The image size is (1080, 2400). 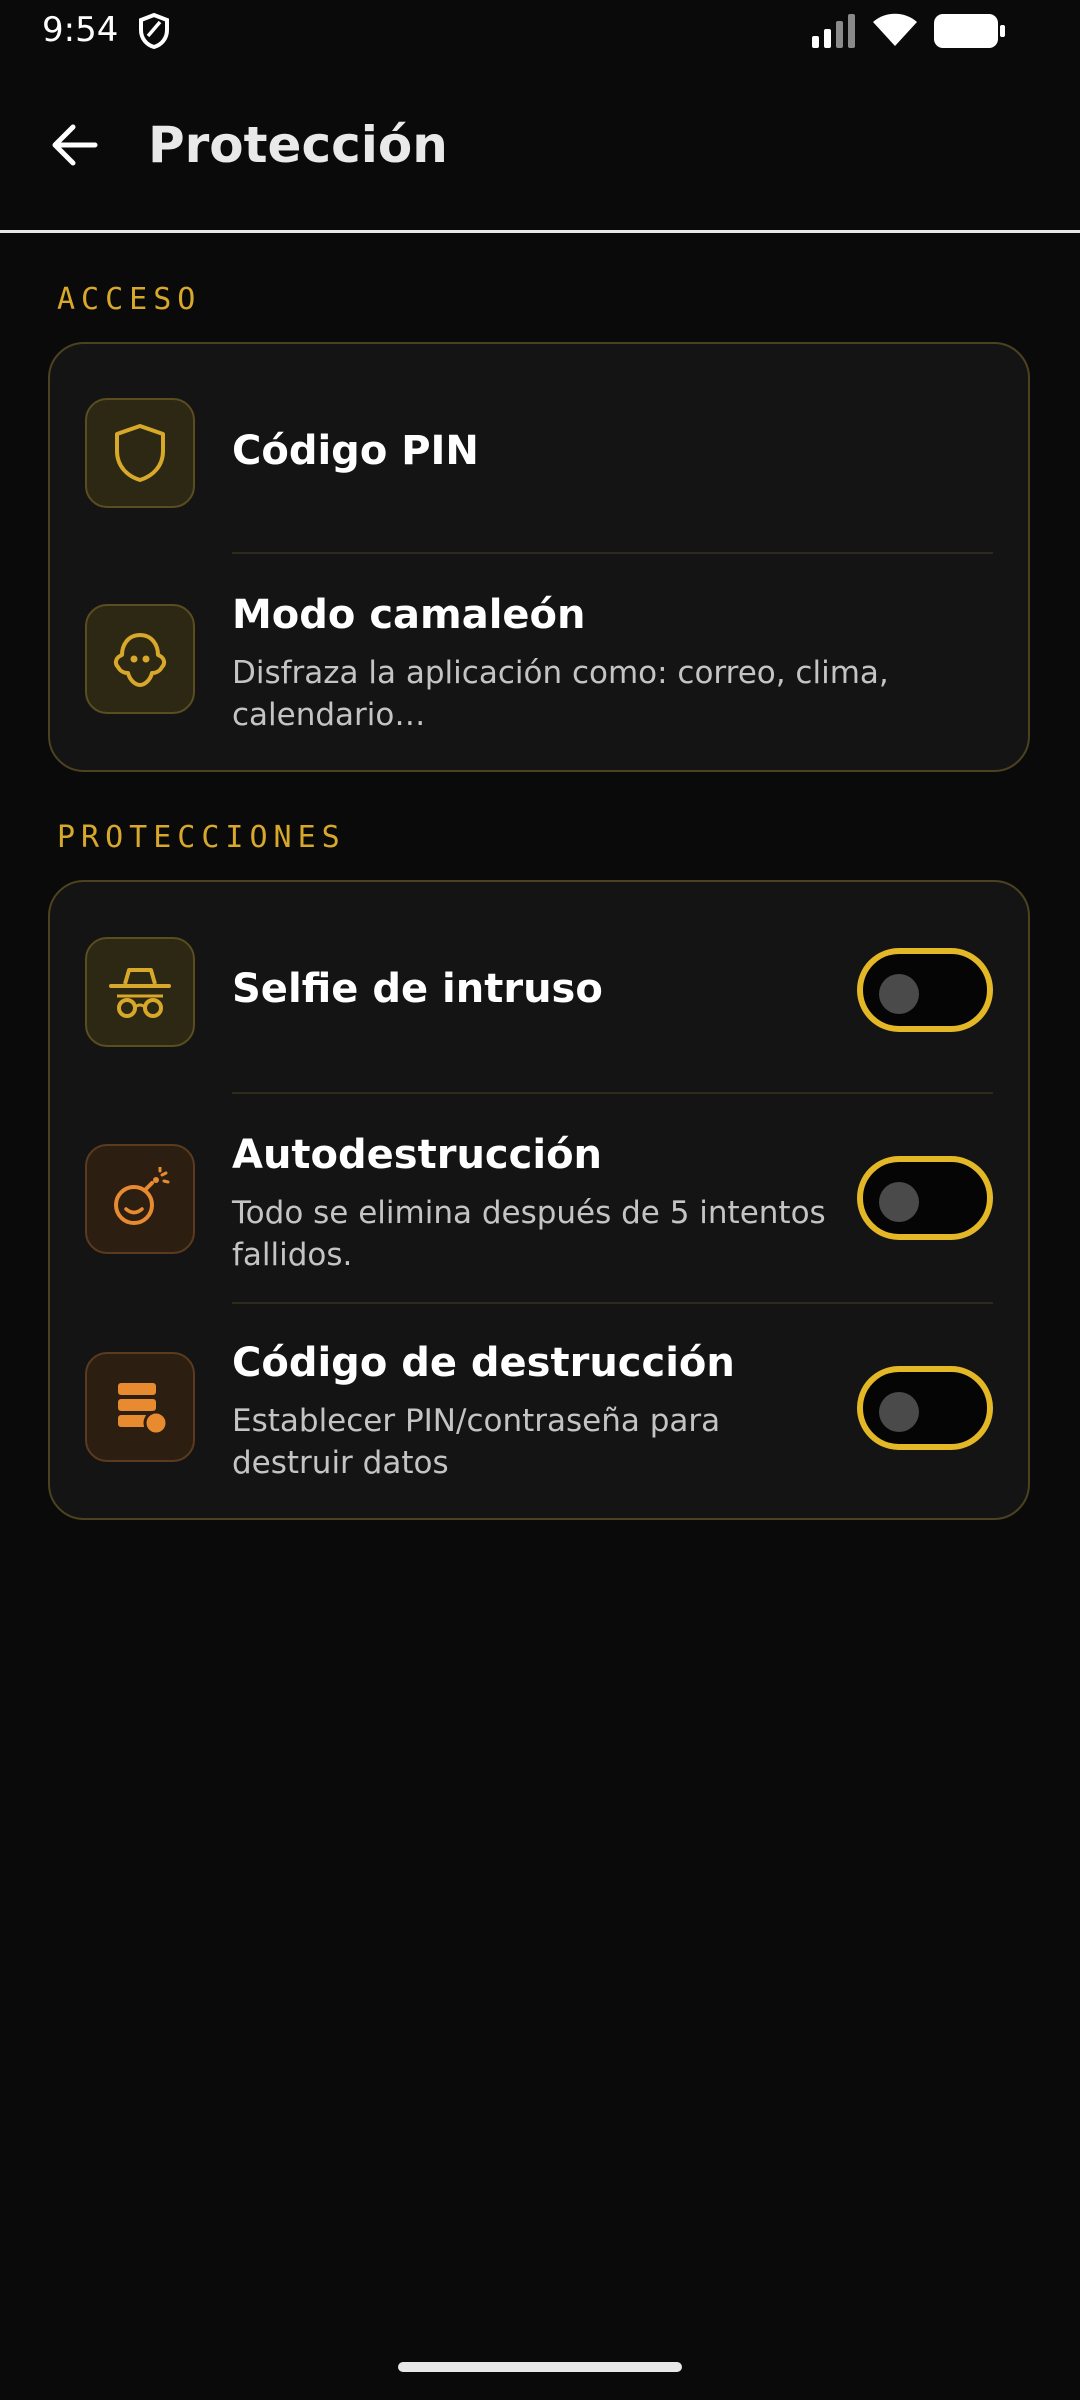 What do you see at coordinates (140, 1407) in the screenshot?
I see `data-destroy-icon` at bounding box center [140, 1407].